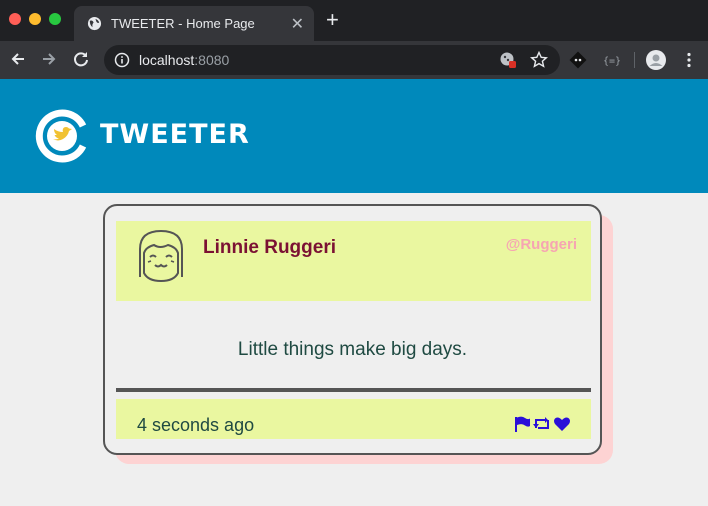 The width and height of the screenshot is (708, 506). Describe the element at coordinates (578, 60) in the screenshot. I see `git-extension-icon` at that location.